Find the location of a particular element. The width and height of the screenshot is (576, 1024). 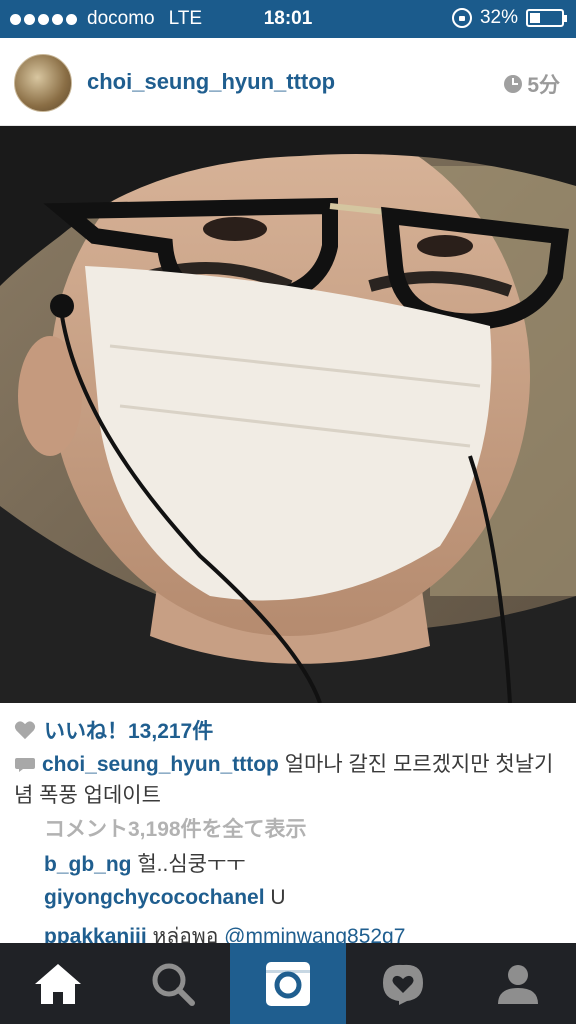

likes-row: いいね！13,217件 is located at coordinates (113, 730).